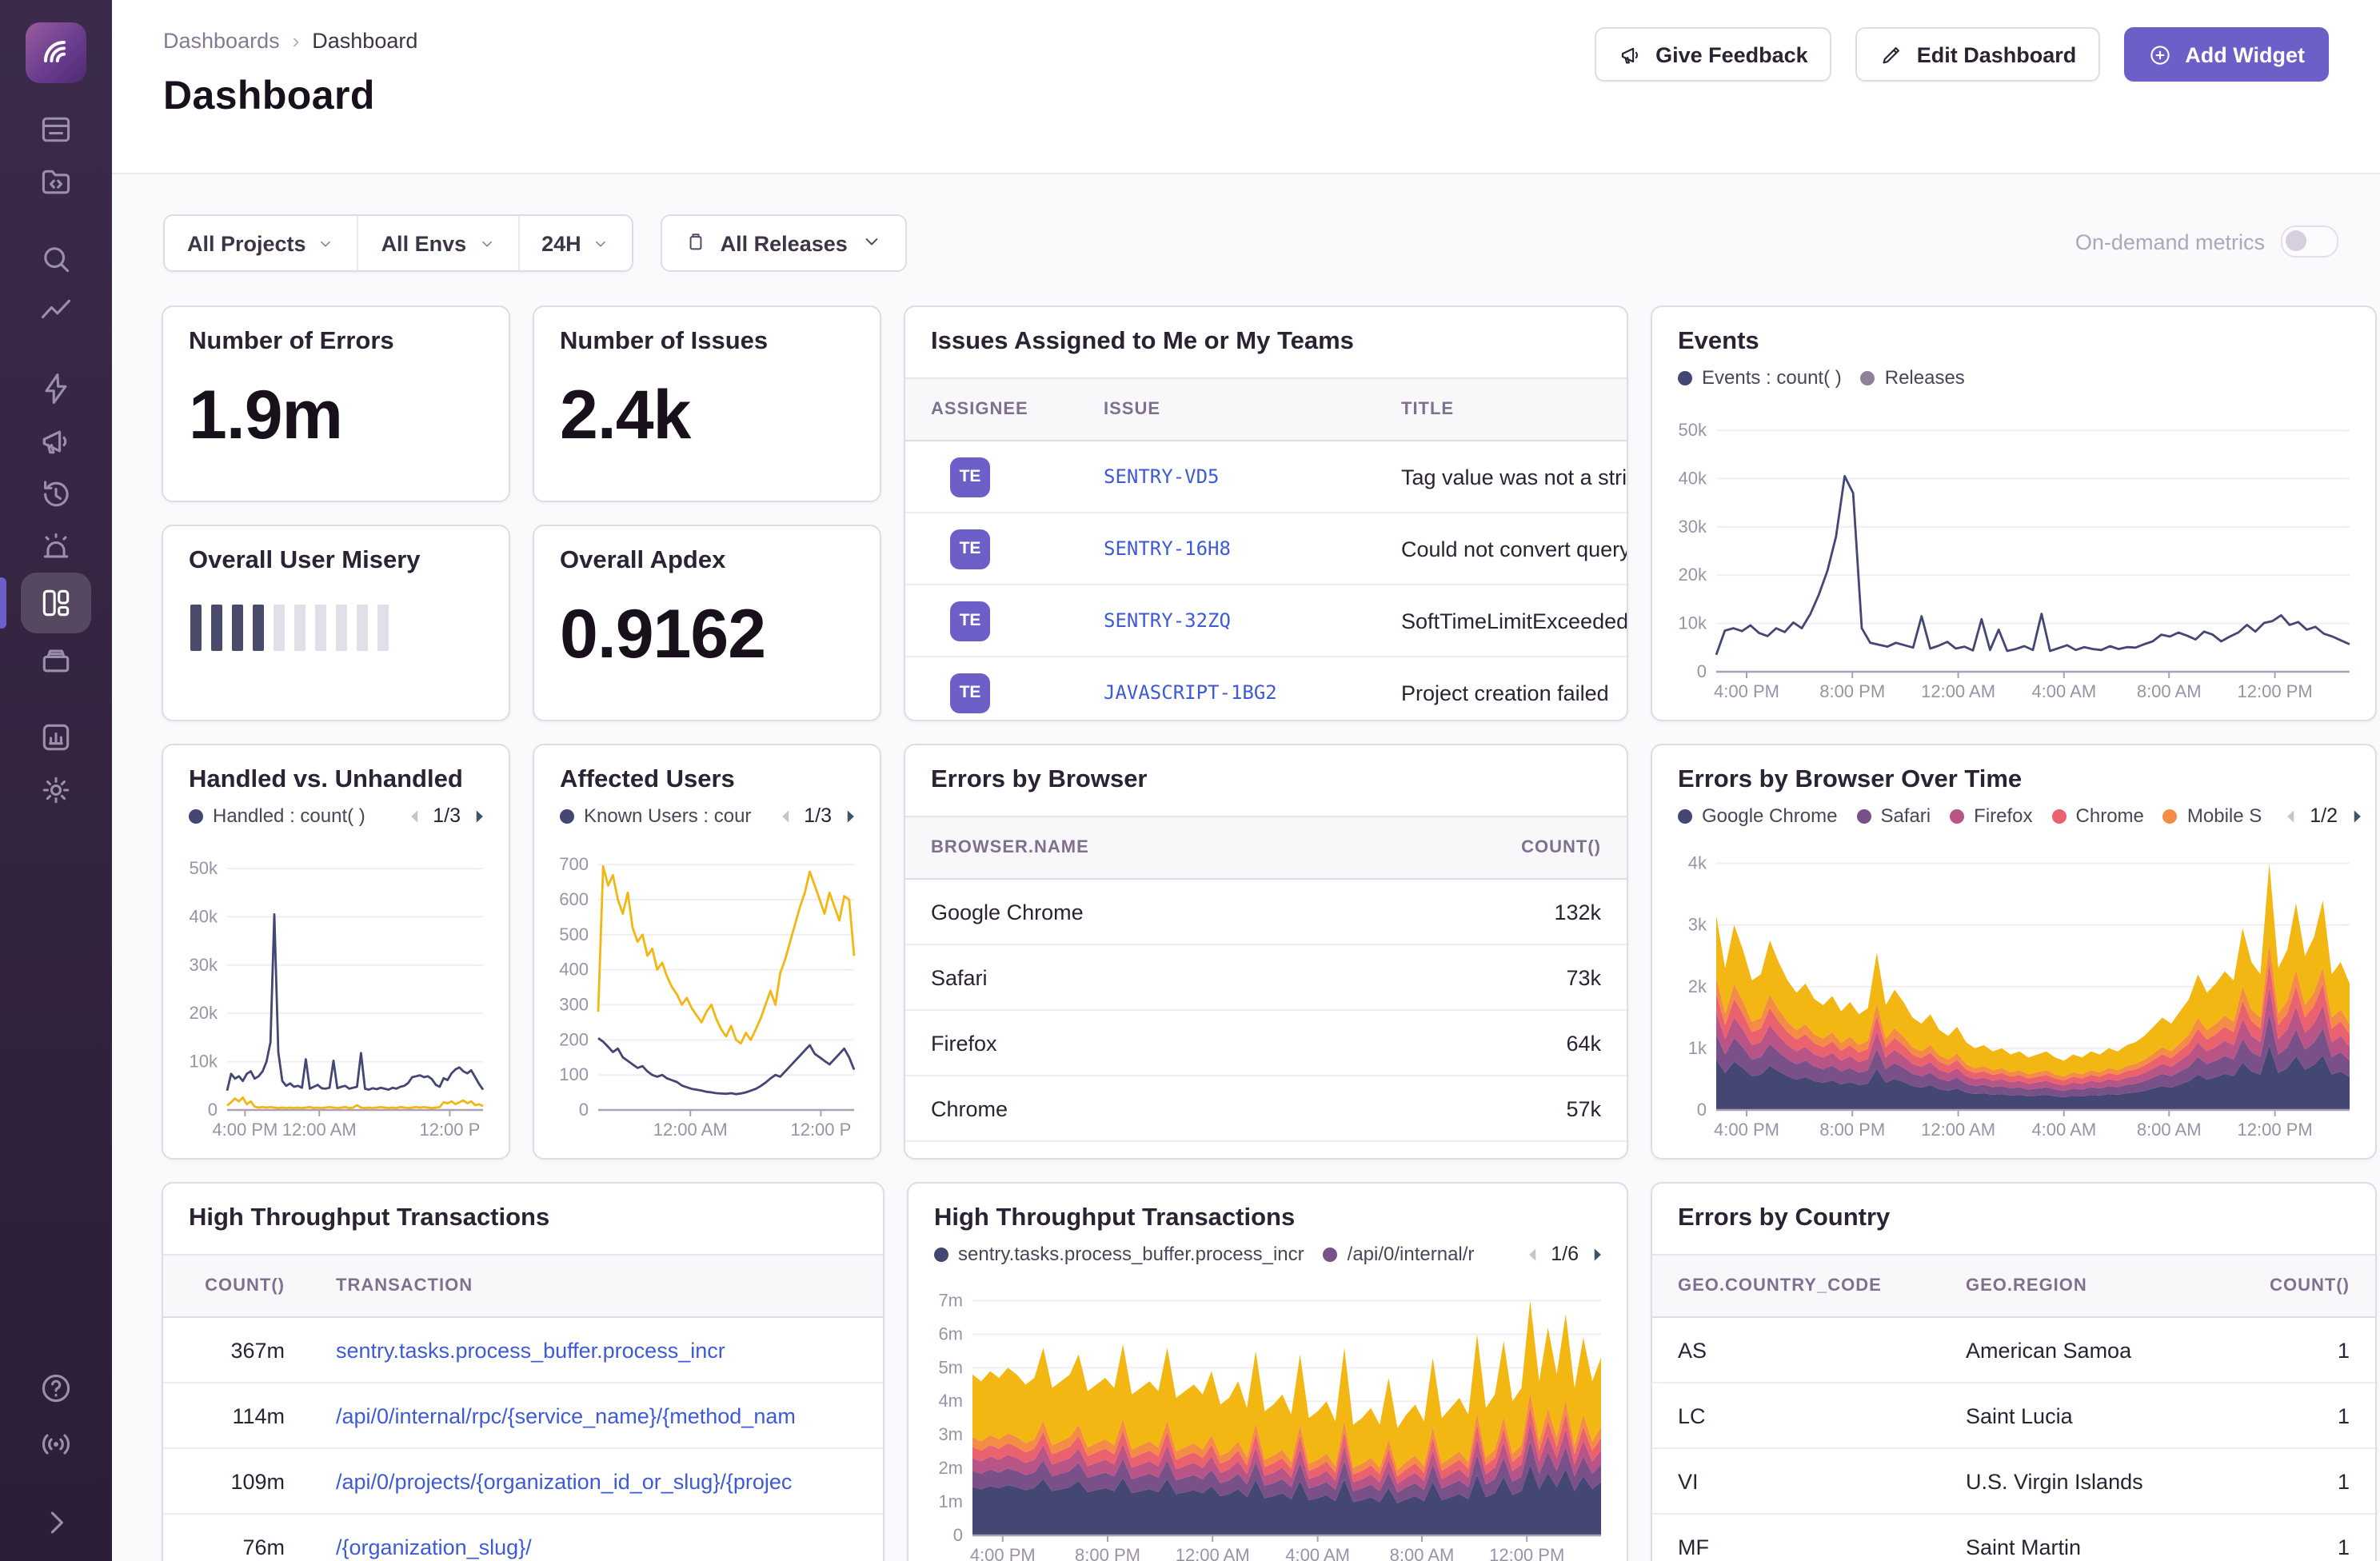 This screenshot has width=2380, height=1561. What do you see at coordinates (56, 1443) in the screenshot?
I see `sidebar-item-whats-new` at bounding box center [56, 1443].